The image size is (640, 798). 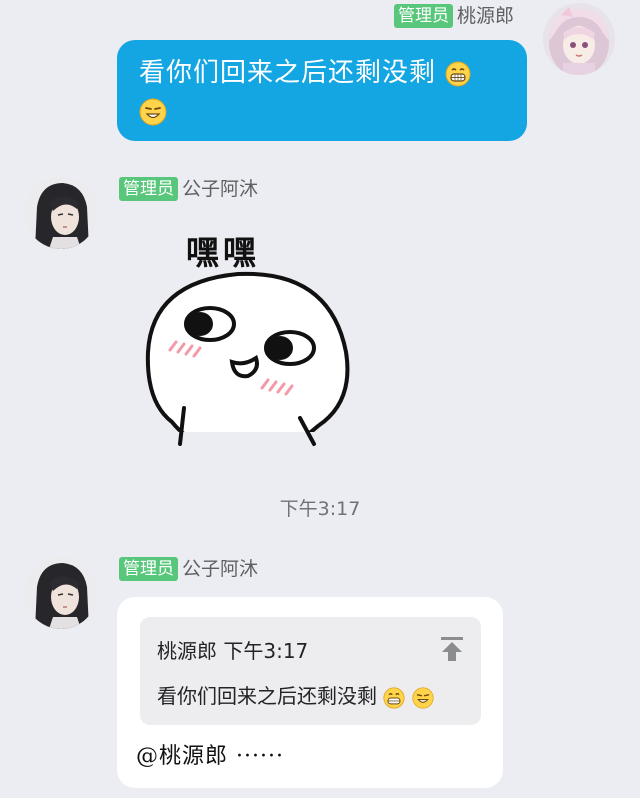 What do you see at coordinates (210, 756) in the screenshot?
I see `reply-text: @桃源郎 ······` at bounding box center [210, 756].